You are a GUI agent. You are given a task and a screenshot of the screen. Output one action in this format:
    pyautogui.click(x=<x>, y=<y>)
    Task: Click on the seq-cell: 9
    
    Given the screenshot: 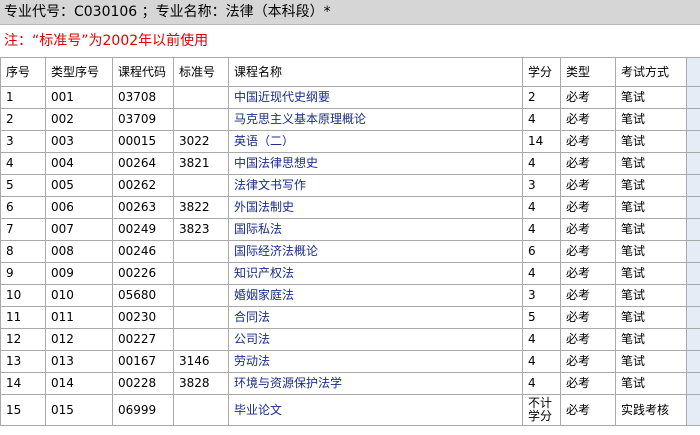 What is the action you would take?
    pyautogui.click(x=23, y=273)
    